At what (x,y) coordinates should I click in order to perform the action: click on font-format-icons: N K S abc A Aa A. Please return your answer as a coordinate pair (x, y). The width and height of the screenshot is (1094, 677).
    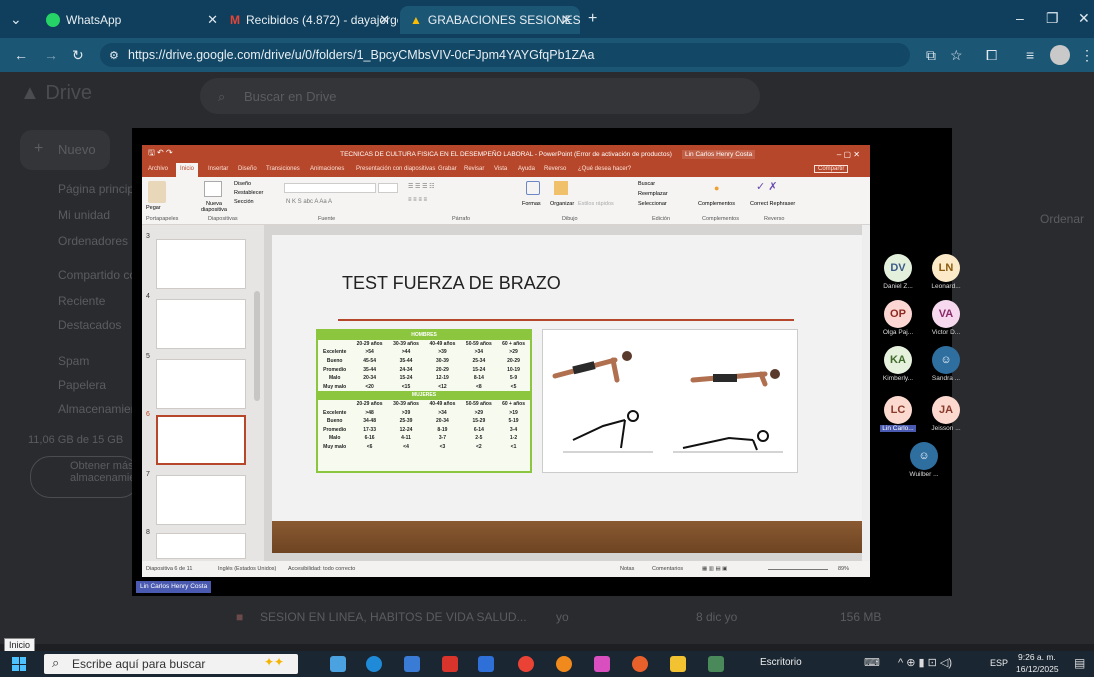
    Looking at the image, I should click on (309, 202).